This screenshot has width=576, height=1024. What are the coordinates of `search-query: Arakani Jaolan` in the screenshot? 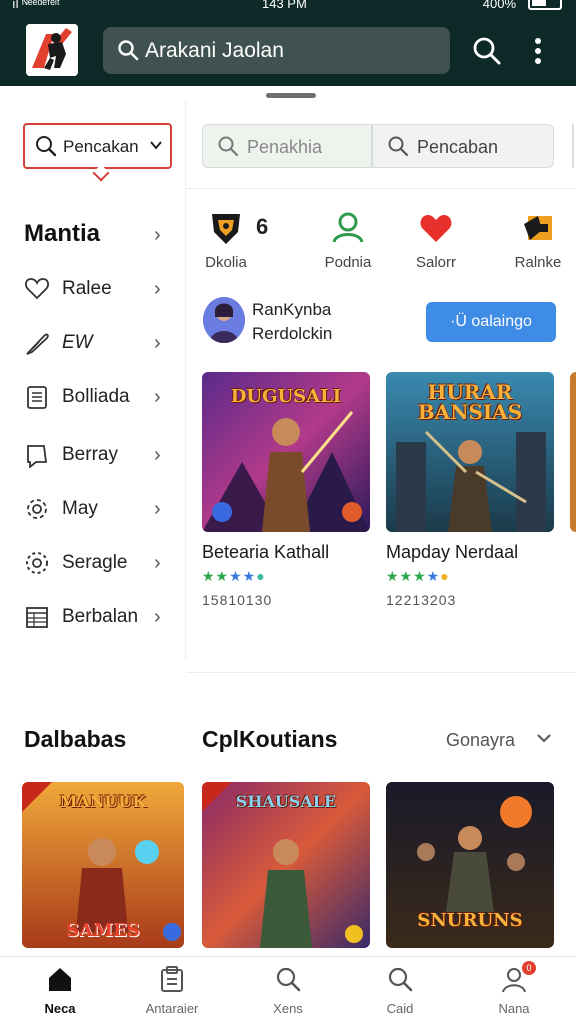 It's located at (214, 50).